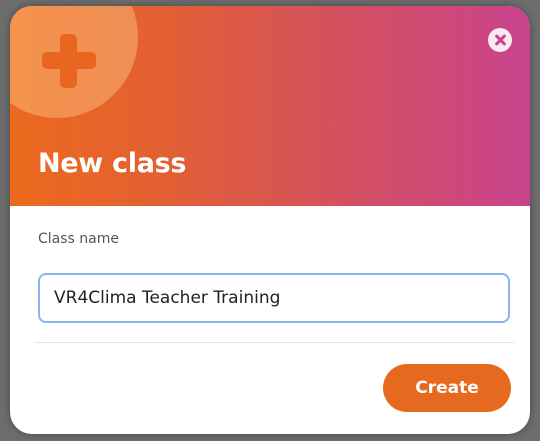 The width and height of the screenshot is (540, 441). I want to click on divider, so click(274, 342).